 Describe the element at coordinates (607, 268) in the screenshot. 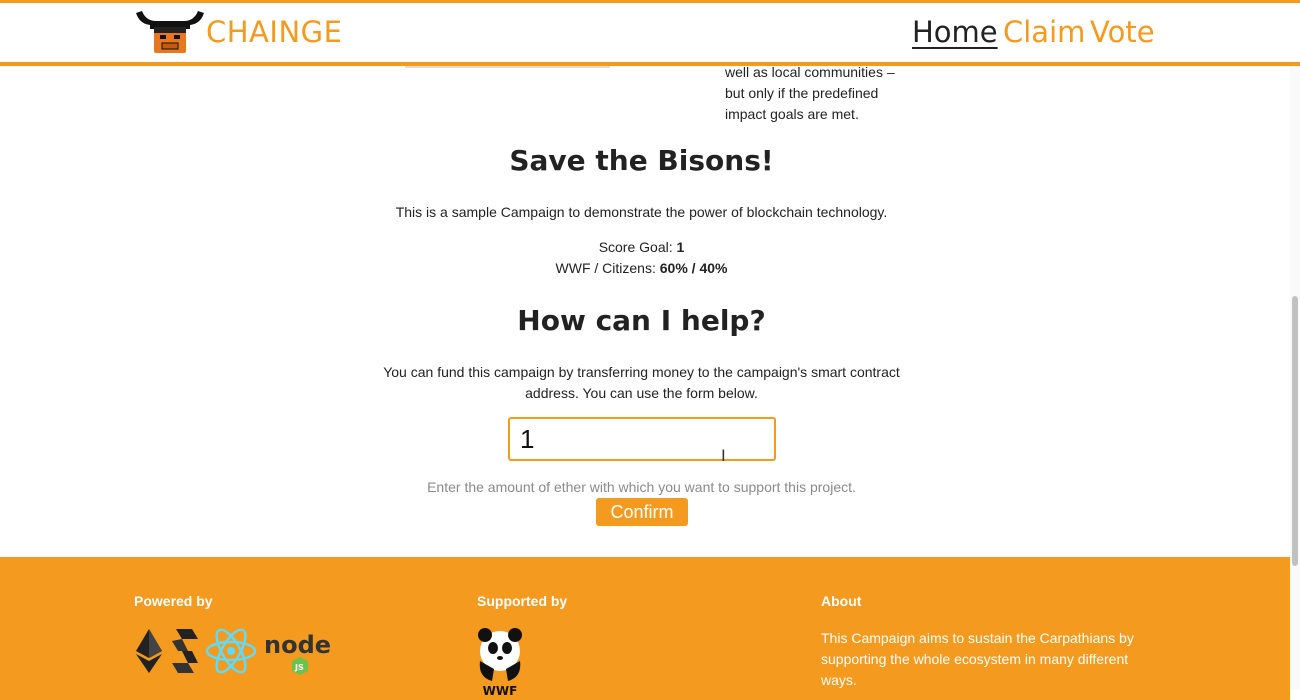

I see `fund-split-label: WWF / Citizens:` at that location.